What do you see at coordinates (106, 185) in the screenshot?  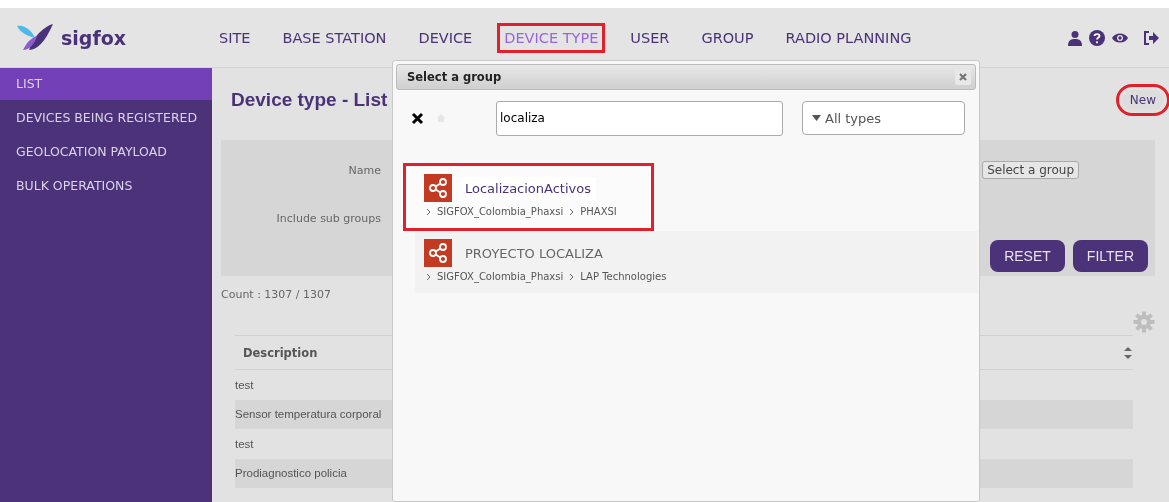 I see `sidebar-item: BULK OPERATIONS` at bounding box center [106, 185].